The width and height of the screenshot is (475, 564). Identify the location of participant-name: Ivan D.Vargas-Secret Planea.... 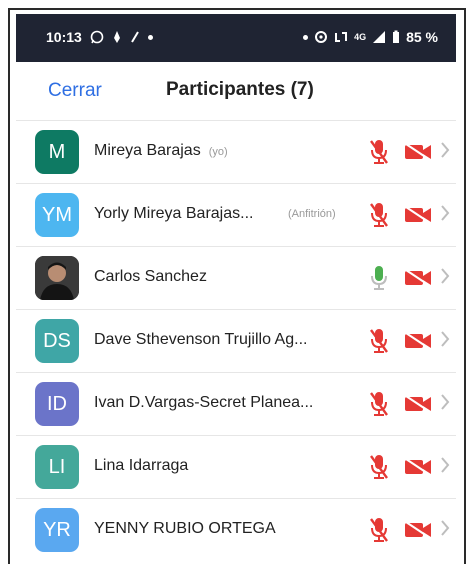
(203, 403).